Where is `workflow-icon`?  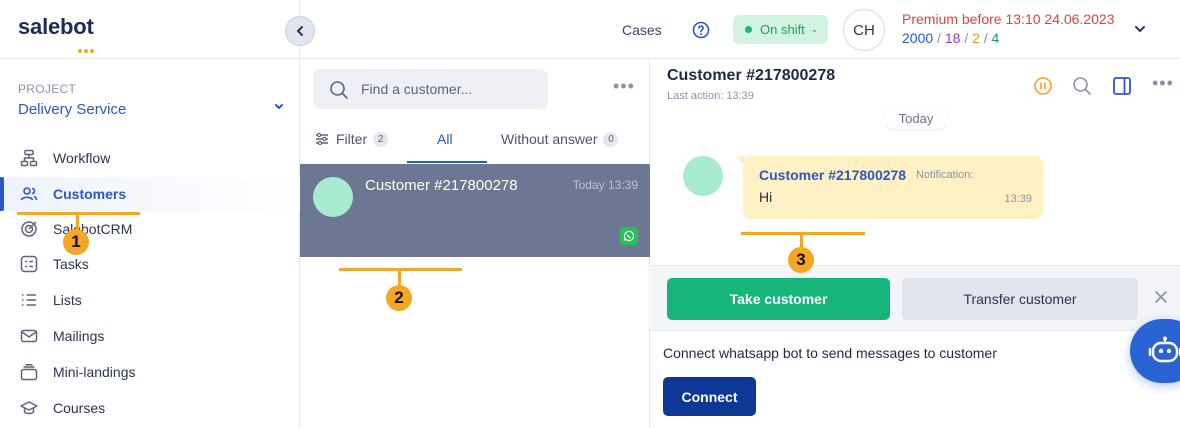
workflow-icon is located at coordinates (29, 158).